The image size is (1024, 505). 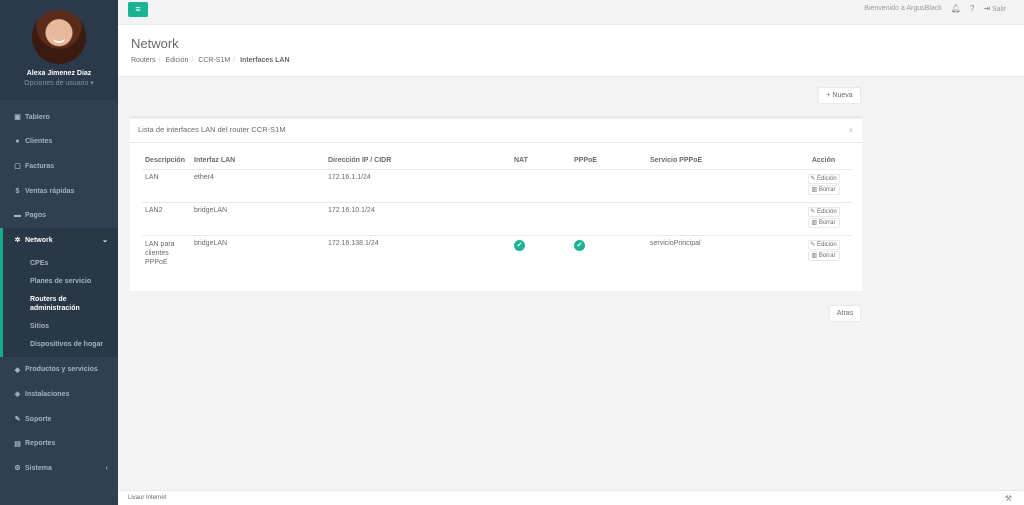 I want to click on column-header: Dirección IP / CIDR, so click(x=418, y=161).